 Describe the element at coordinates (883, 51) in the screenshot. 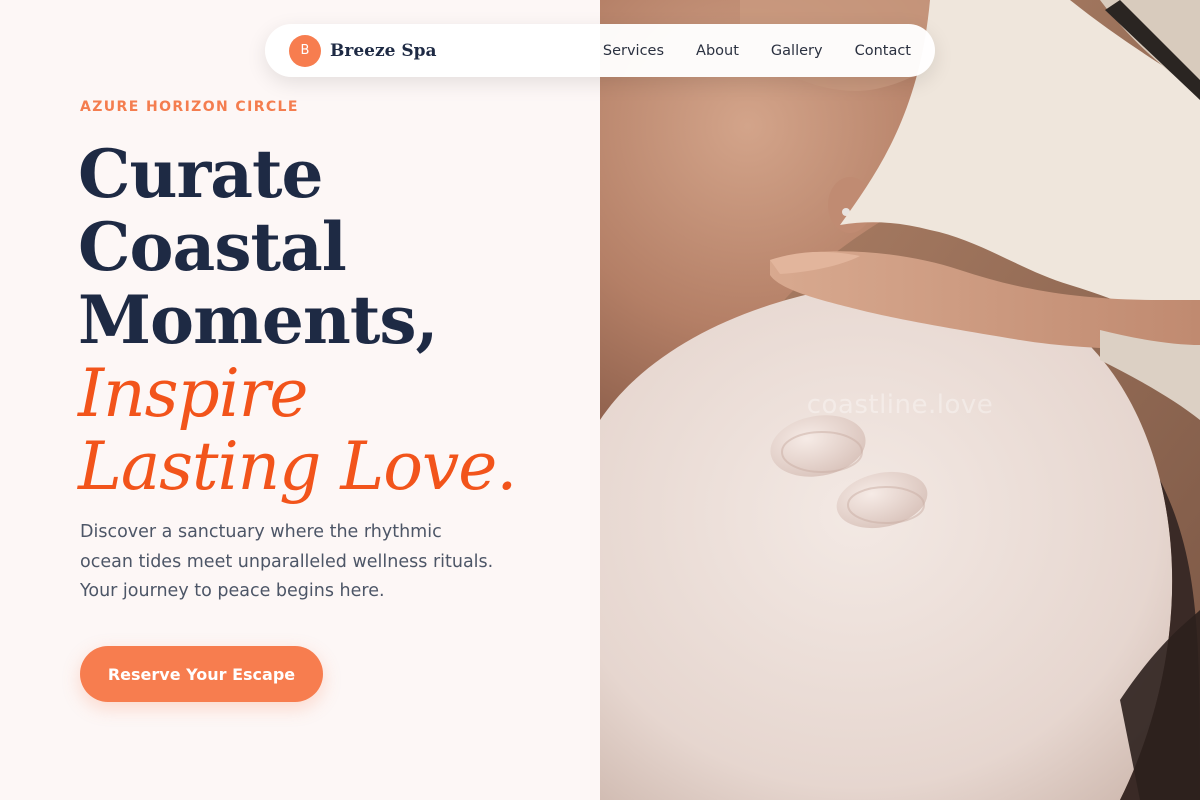

I see `nav-link-contact: Contact` at that location.